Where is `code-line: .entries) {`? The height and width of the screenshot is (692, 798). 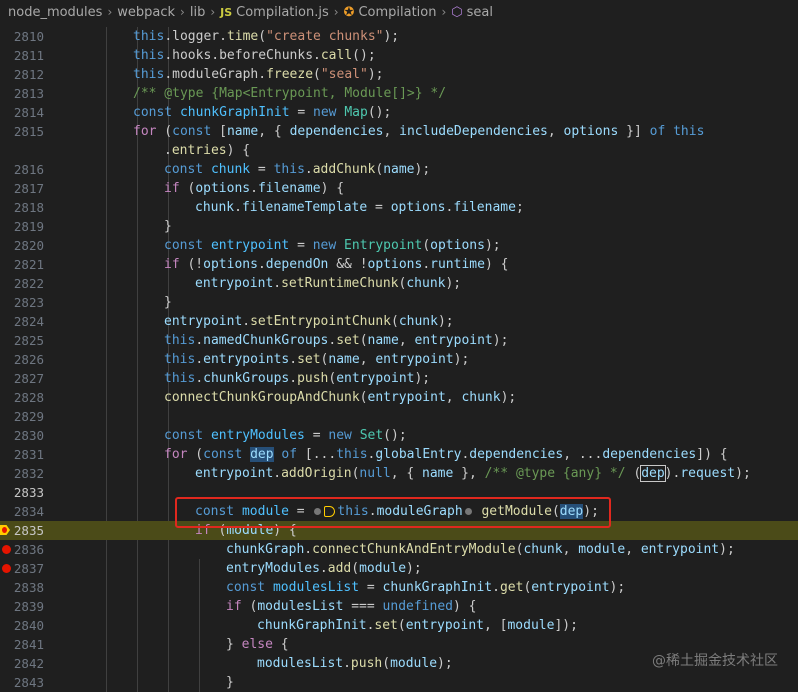
code-line: .entries) { is located at coordinates (399, 150).